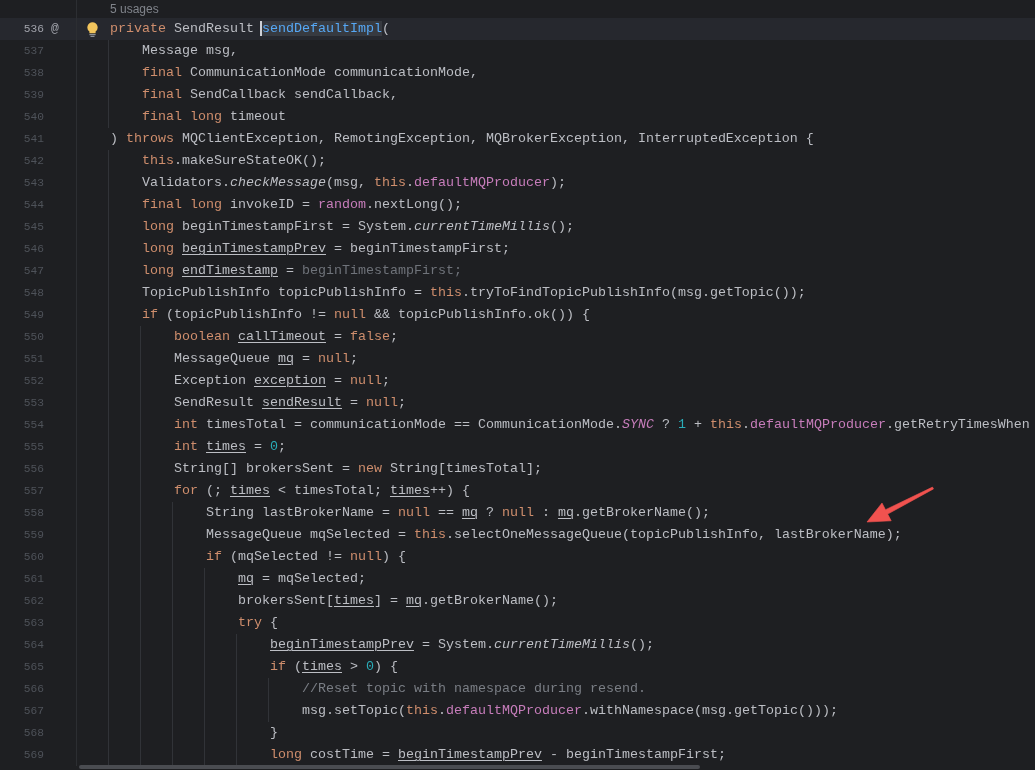 The height and width of the screenshot is (770, 1035). I want to click on code-line: beginTimestampPrev = System.currentTimeMillis();, so click(462, 645).